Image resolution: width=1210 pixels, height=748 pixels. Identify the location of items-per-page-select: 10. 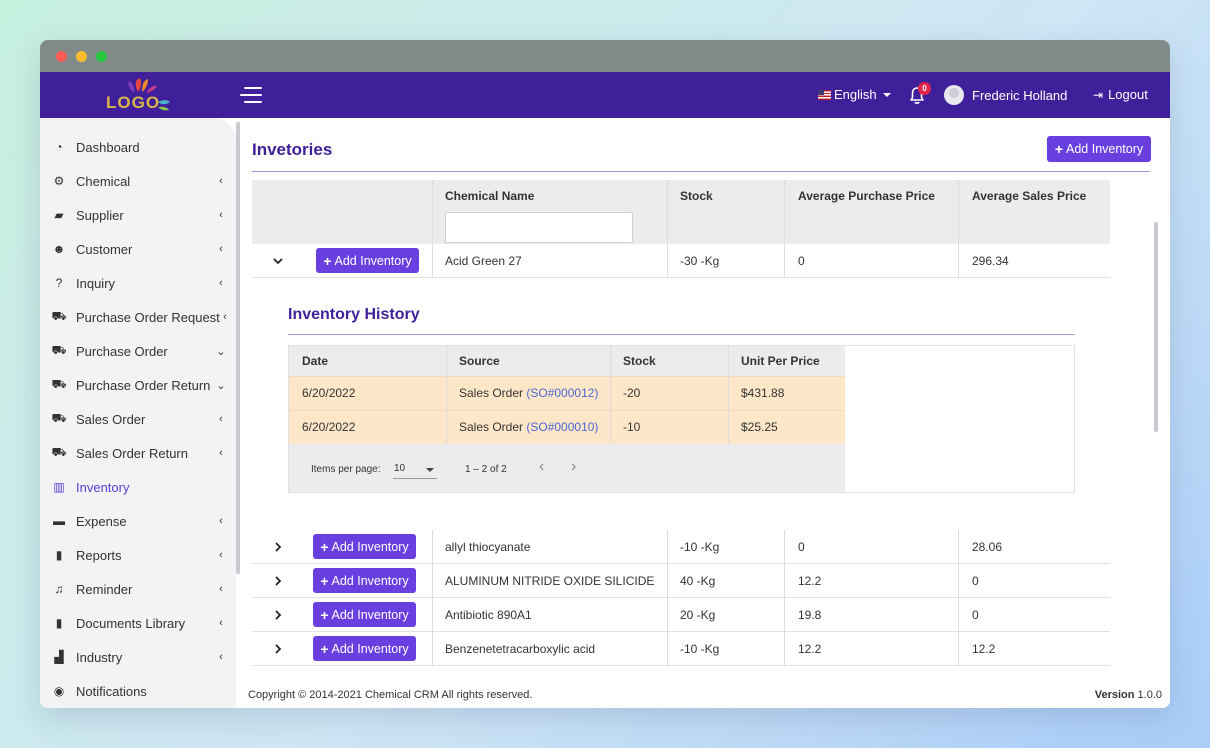
(415, 470).